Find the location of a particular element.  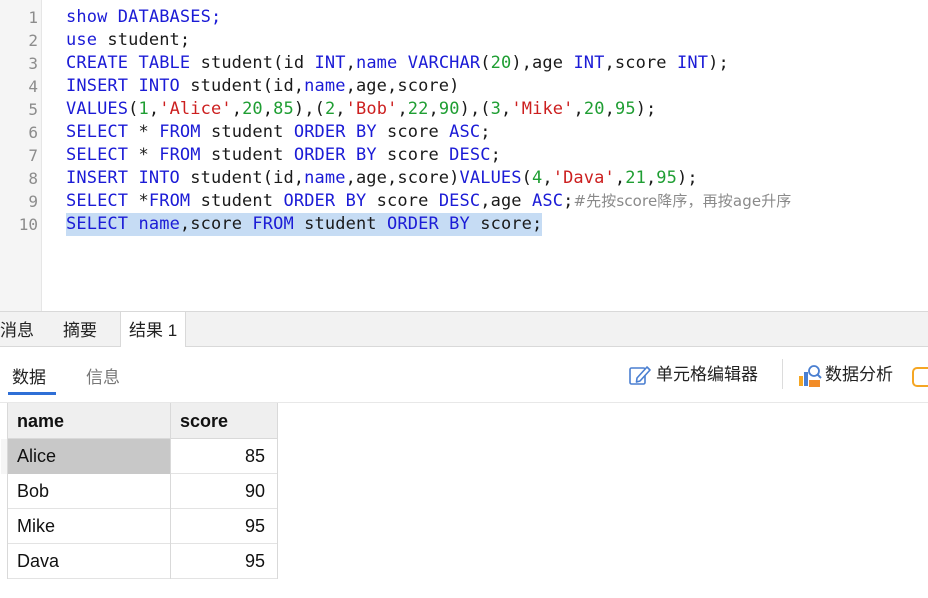

code-token: ; is located at coordinates (568, 201).